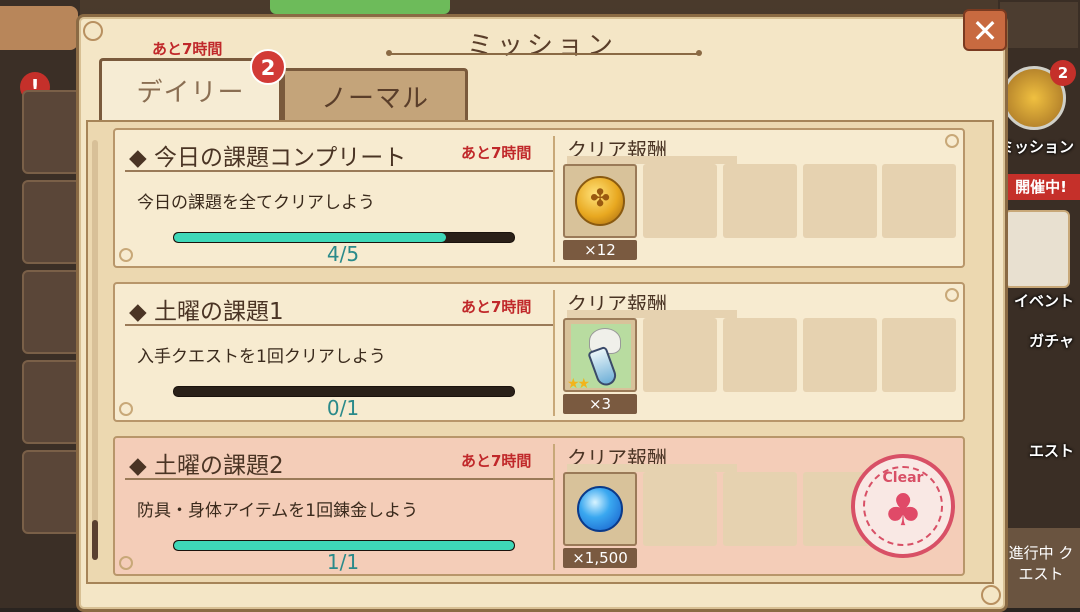 The height and width of the screenshot is (612, 1080). What do you see at coordinates (343, 562) in the screenshot?
I see `progress-text: 1/1` at bounding box center [343, 562].